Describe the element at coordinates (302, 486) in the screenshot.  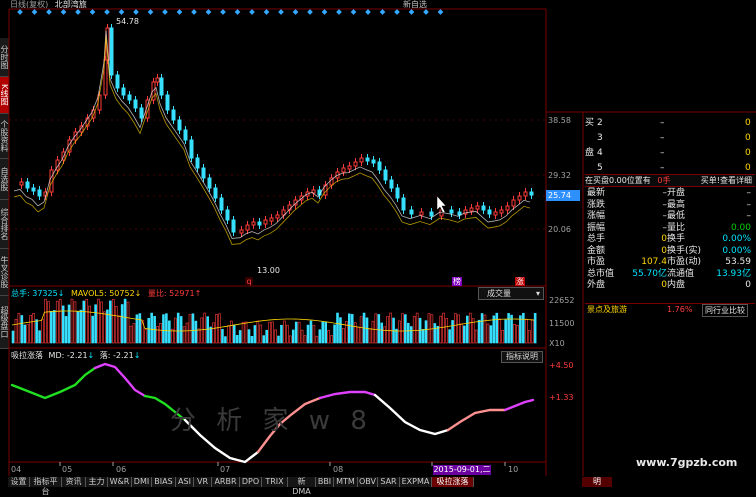
I see `indicator-tab: 新DMA` at that location.